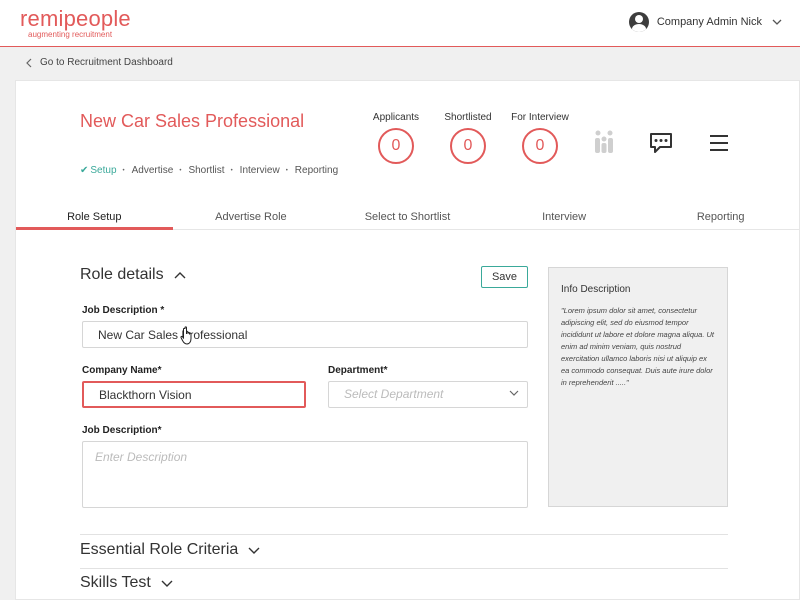 The image size is (800, 600). I want to click on stat-label: For Interview, so click(540, 117).